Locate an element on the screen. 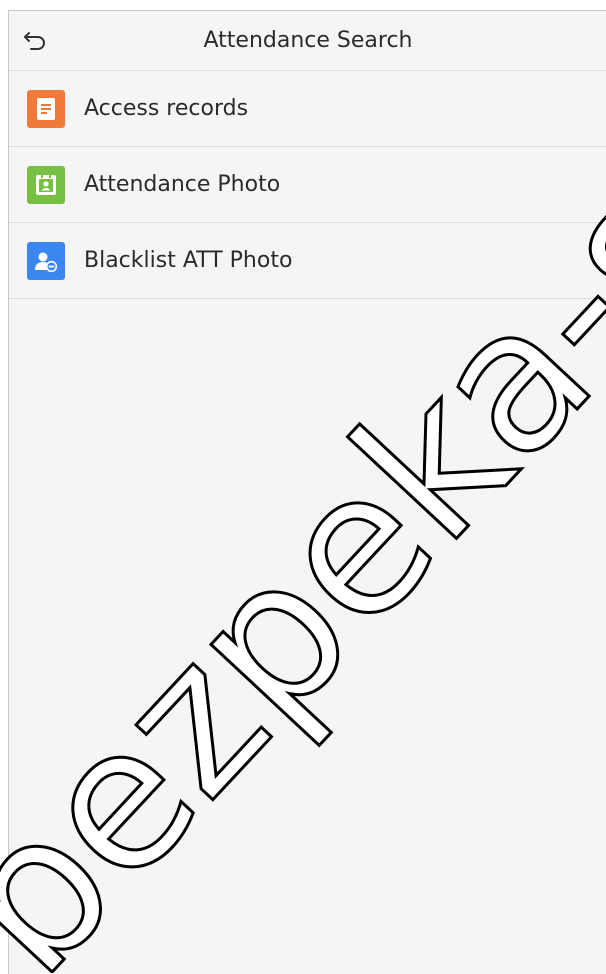  page-title: Attendance Search is located at coordinates (308, 40).